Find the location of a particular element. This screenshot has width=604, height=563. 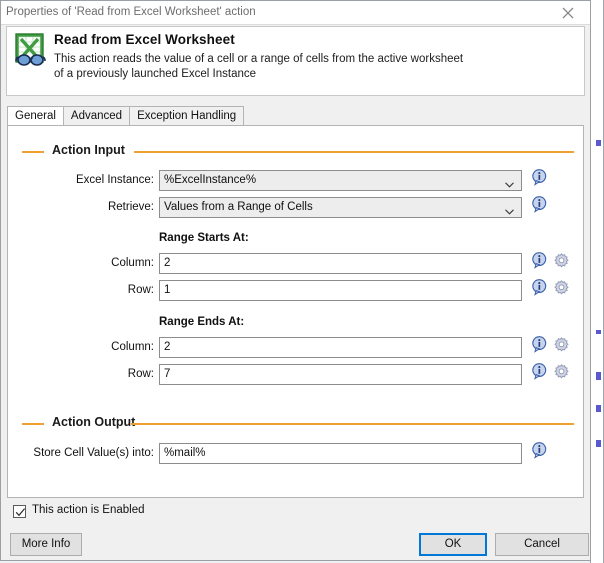

tab-advanced: Advanced is located at coordinates (96, 115).